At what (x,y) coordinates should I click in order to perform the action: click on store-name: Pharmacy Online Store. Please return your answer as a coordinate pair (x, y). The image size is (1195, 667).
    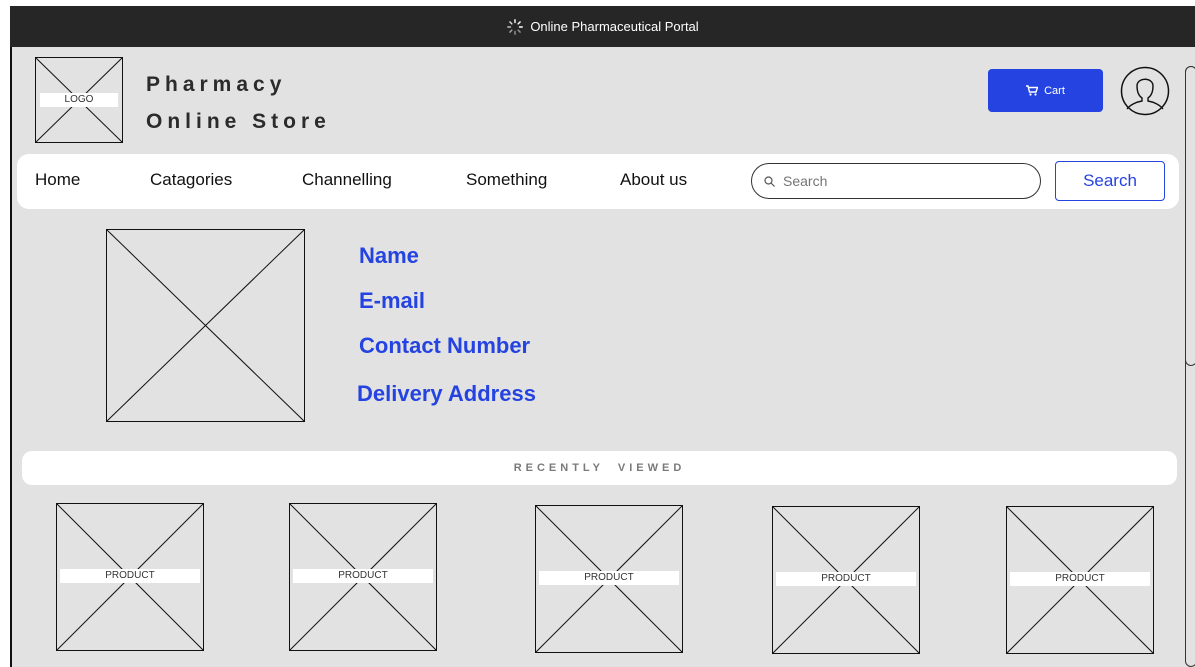
    Looking at the image, I should click on (238, 103).